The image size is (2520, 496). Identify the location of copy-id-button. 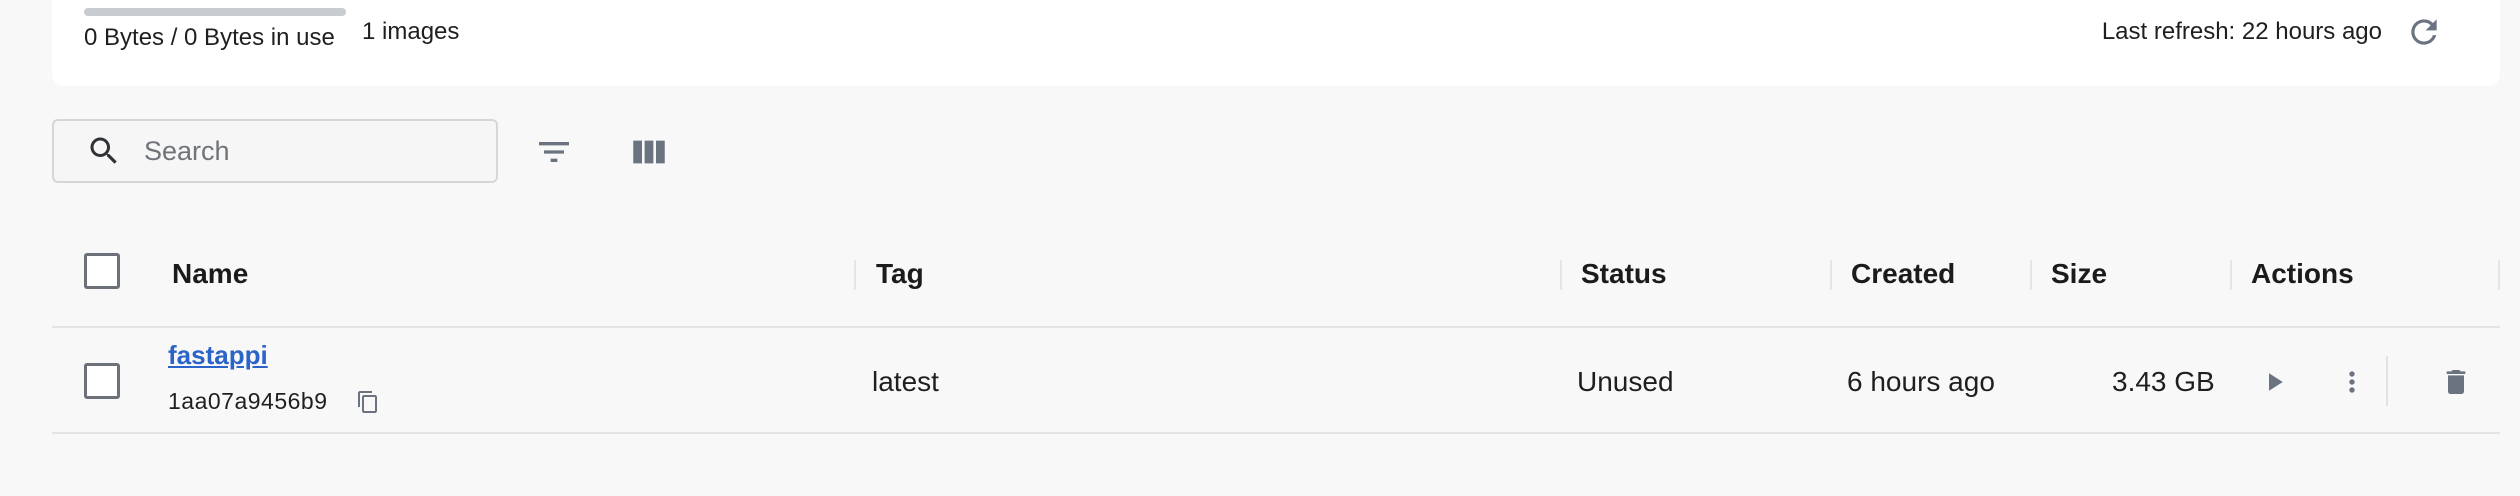
(368, 402).